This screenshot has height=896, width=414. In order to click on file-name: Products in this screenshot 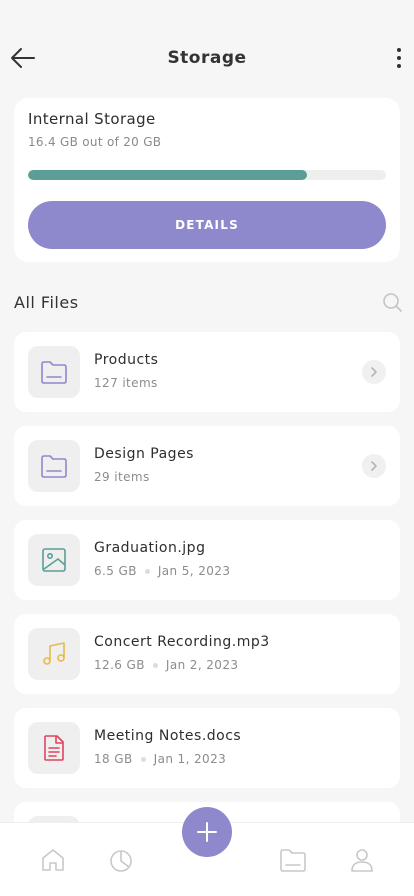, I will do `click(126, 360)`.